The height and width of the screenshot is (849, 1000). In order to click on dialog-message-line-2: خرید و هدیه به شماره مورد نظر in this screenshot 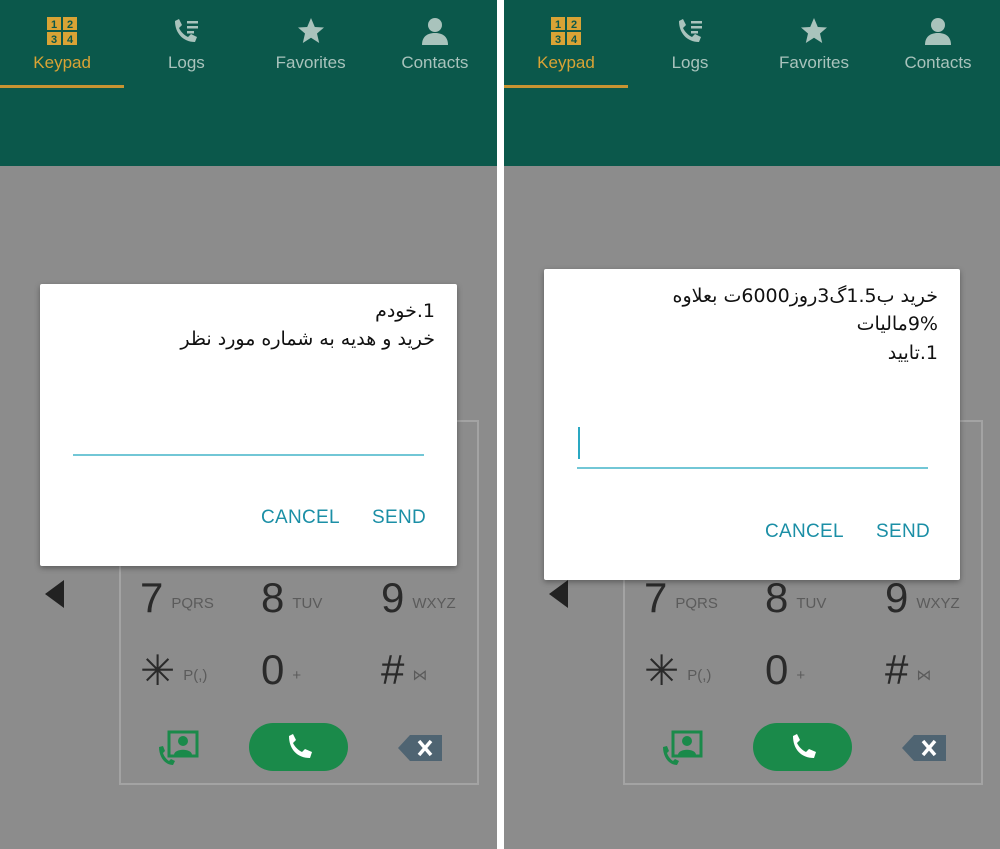, I will do `click(307, 339)`.